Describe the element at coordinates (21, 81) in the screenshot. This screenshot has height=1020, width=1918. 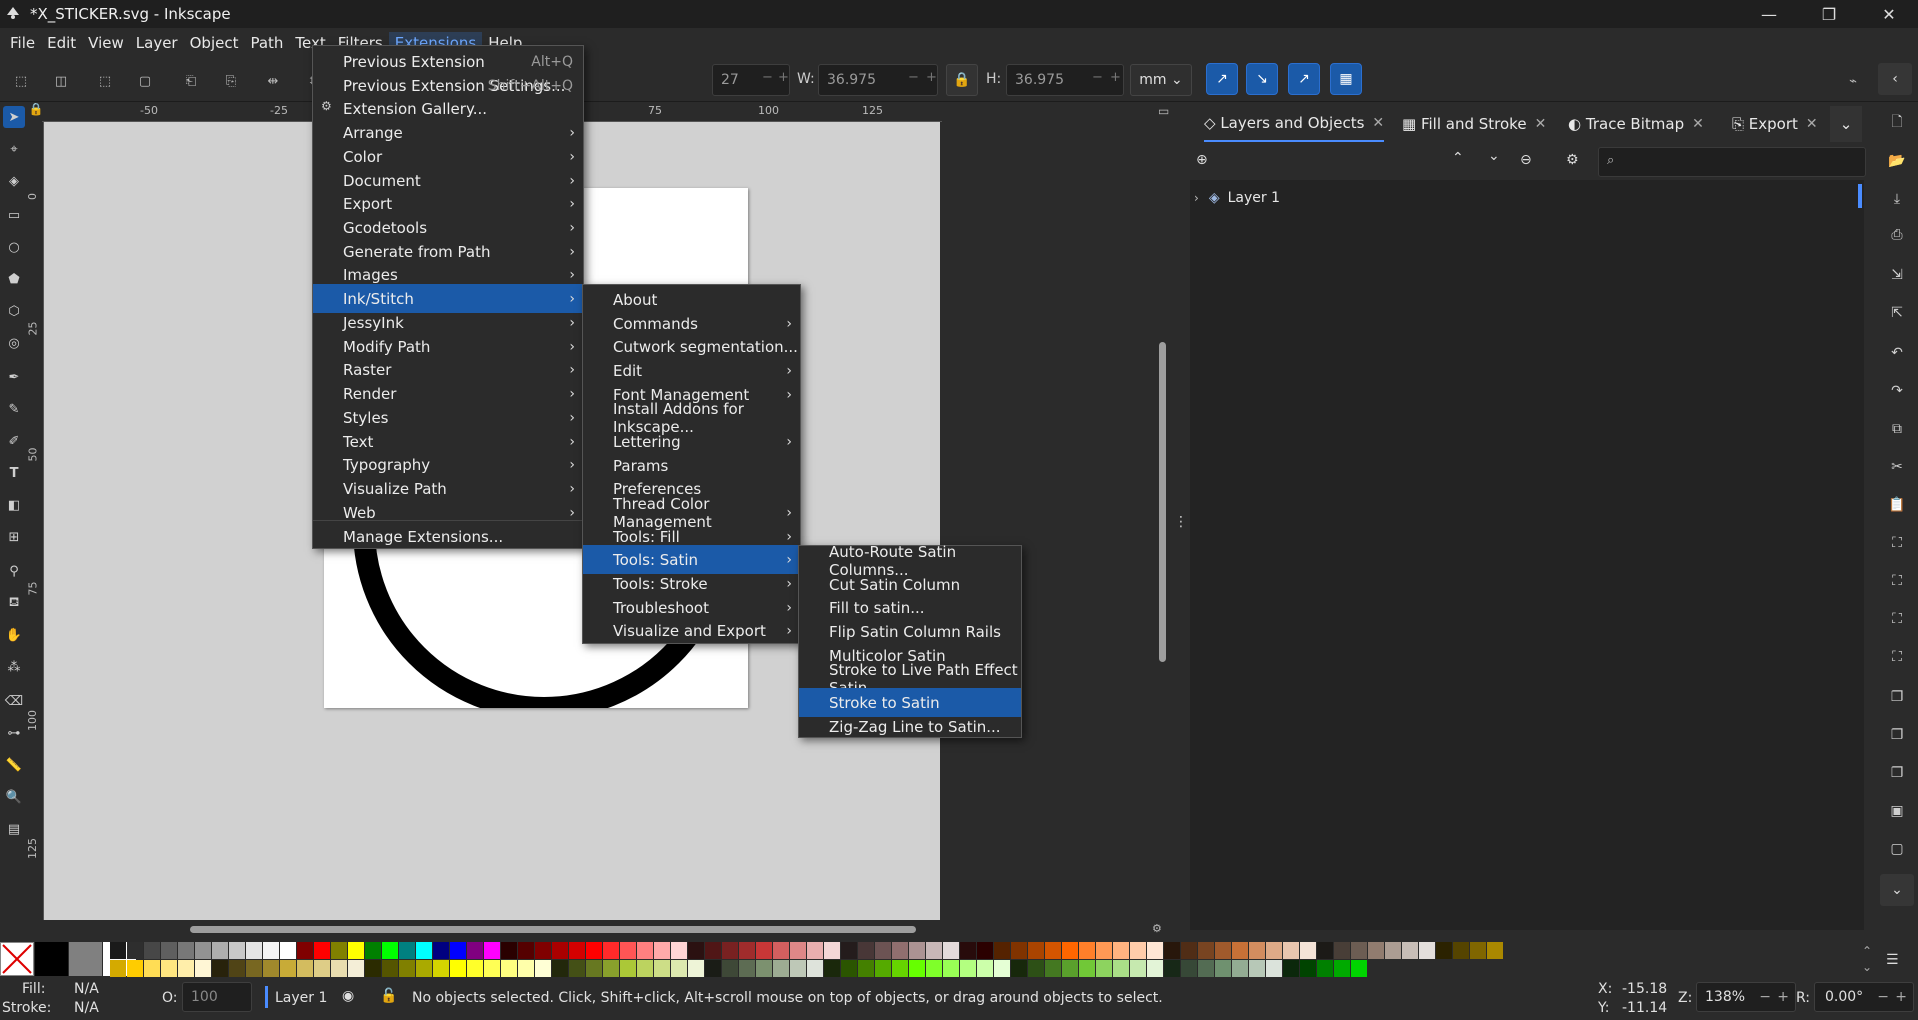
I see `select-all-icon: ⬚` at that location.